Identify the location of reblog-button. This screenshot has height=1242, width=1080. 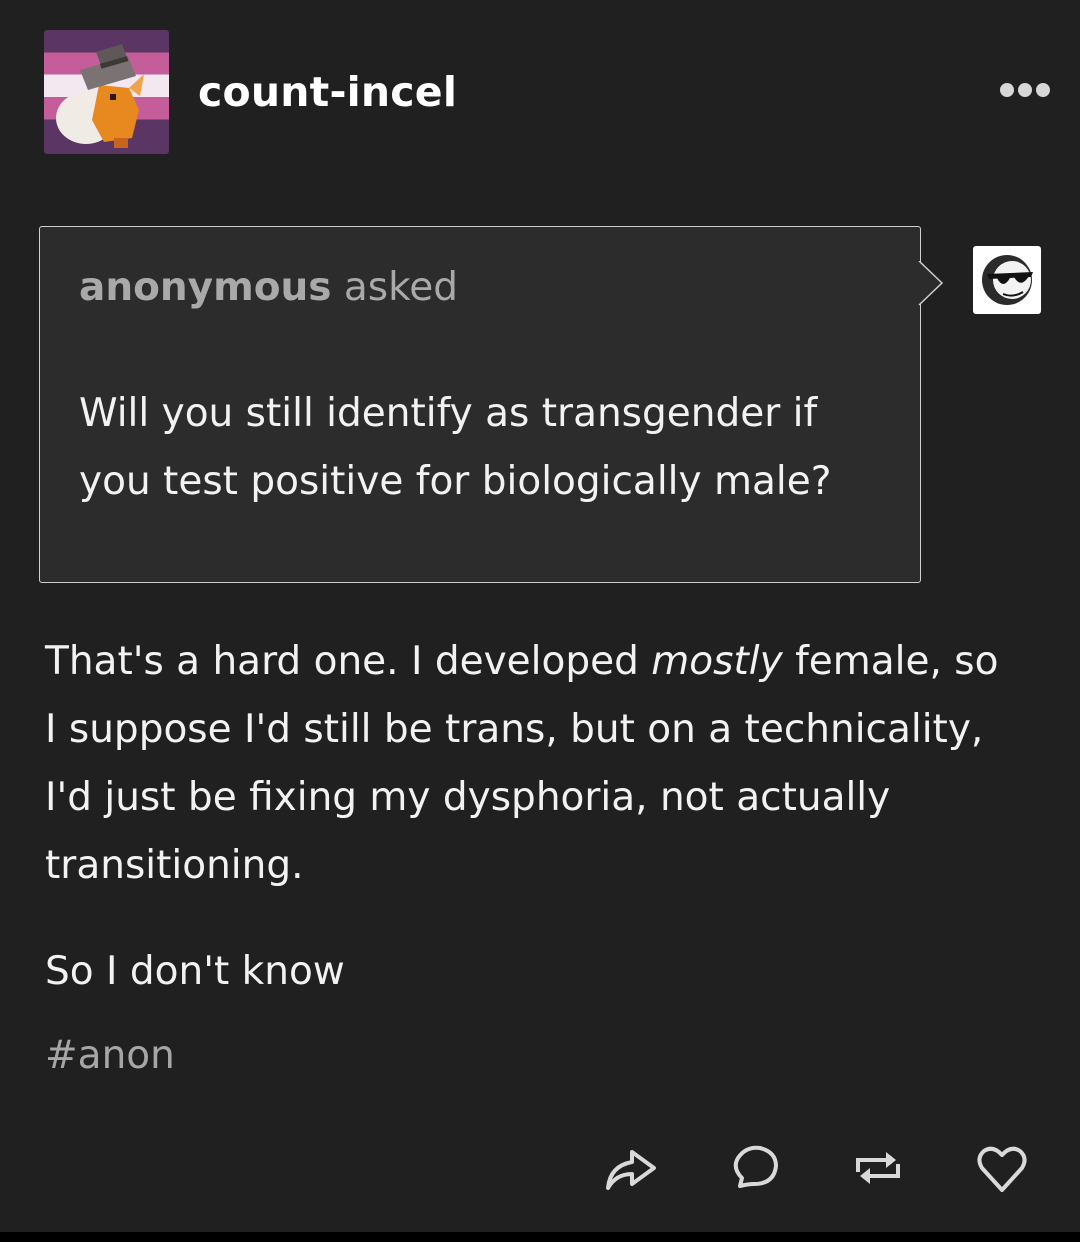
(878, 1168).